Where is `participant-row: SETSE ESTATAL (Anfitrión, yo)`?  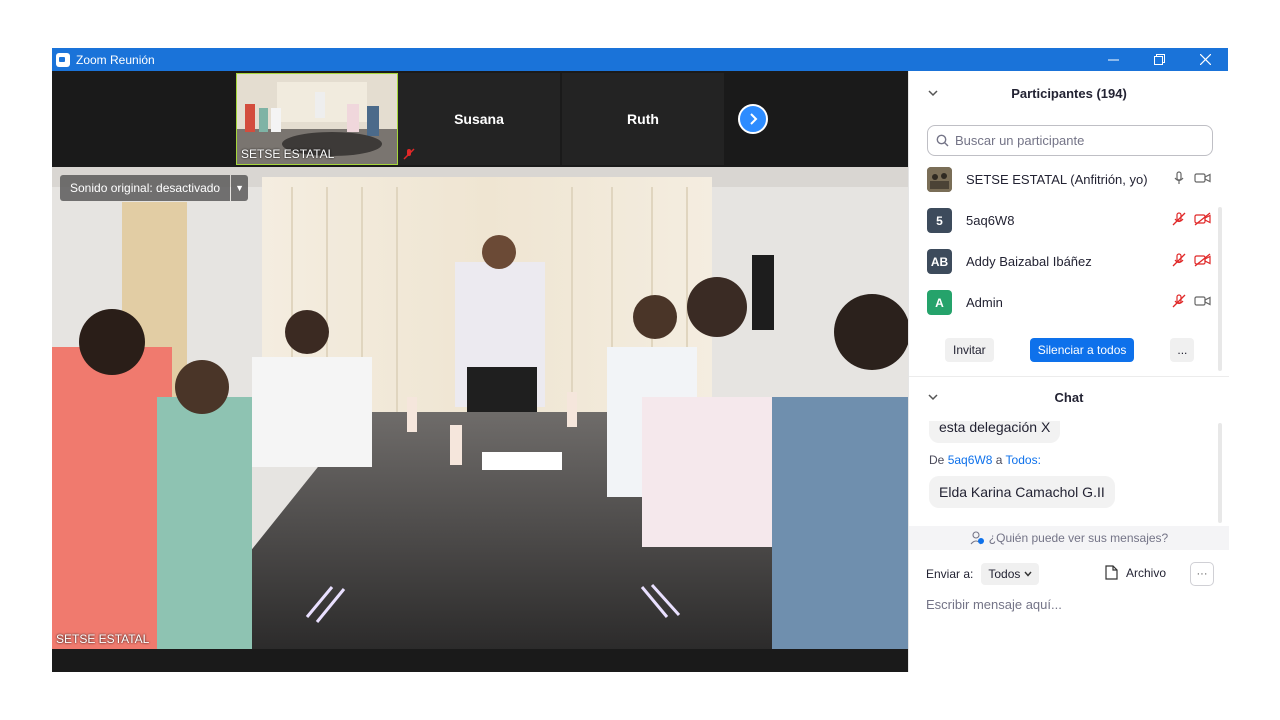 participant-row: SETSE ESTATAL (Anfitrión, yo) is located at coordinates (1065, 179).